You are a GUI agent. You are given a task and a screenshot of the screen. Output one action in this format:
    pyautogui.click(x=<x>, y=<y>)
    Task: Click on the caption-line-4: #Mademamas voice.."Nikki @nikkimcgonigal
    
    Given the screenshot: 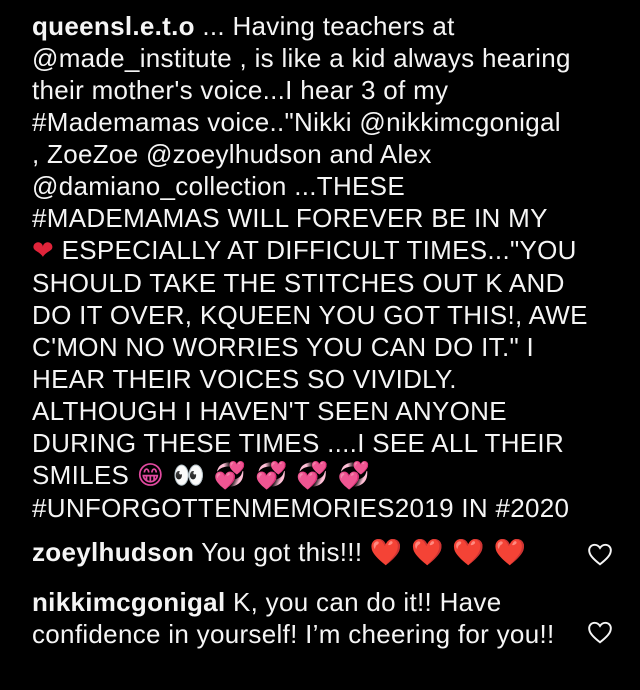 What is the action you would take?
    pyautogui.click(x=296, y=122)
    